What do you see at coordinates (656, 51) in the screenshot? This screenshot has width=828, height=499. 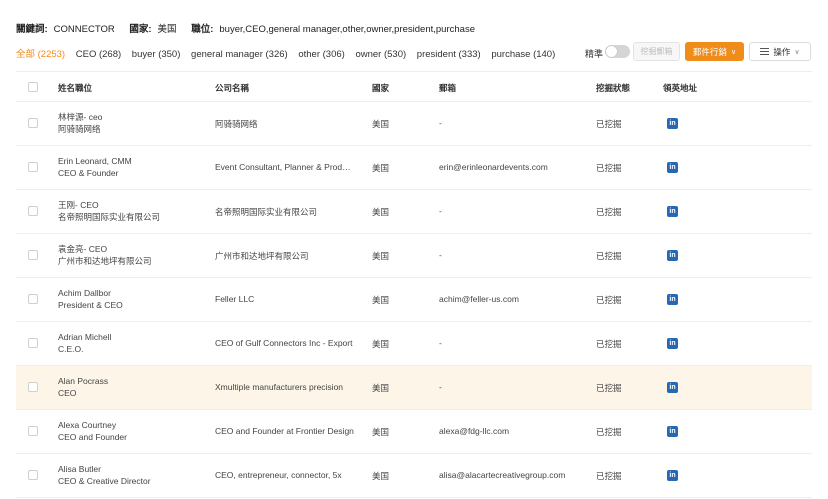 I see `dig-email-button: 挖掘郵箱` at bounding box center [656, 51].